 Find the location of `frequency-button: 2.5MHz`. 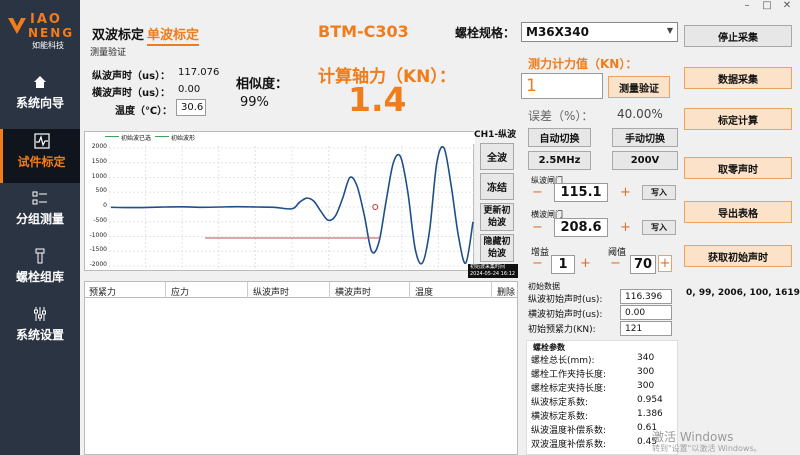

frequency-button: 2.5MHz is located at coordinates (559, 160).